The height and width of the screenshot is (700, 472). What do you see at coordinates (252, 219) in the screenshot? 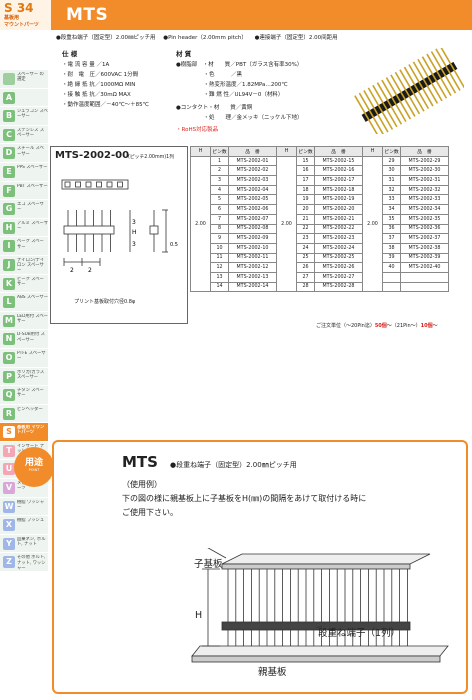
I see `part-number-cell: MTS-2002-07` at bounding box center [252, 219].